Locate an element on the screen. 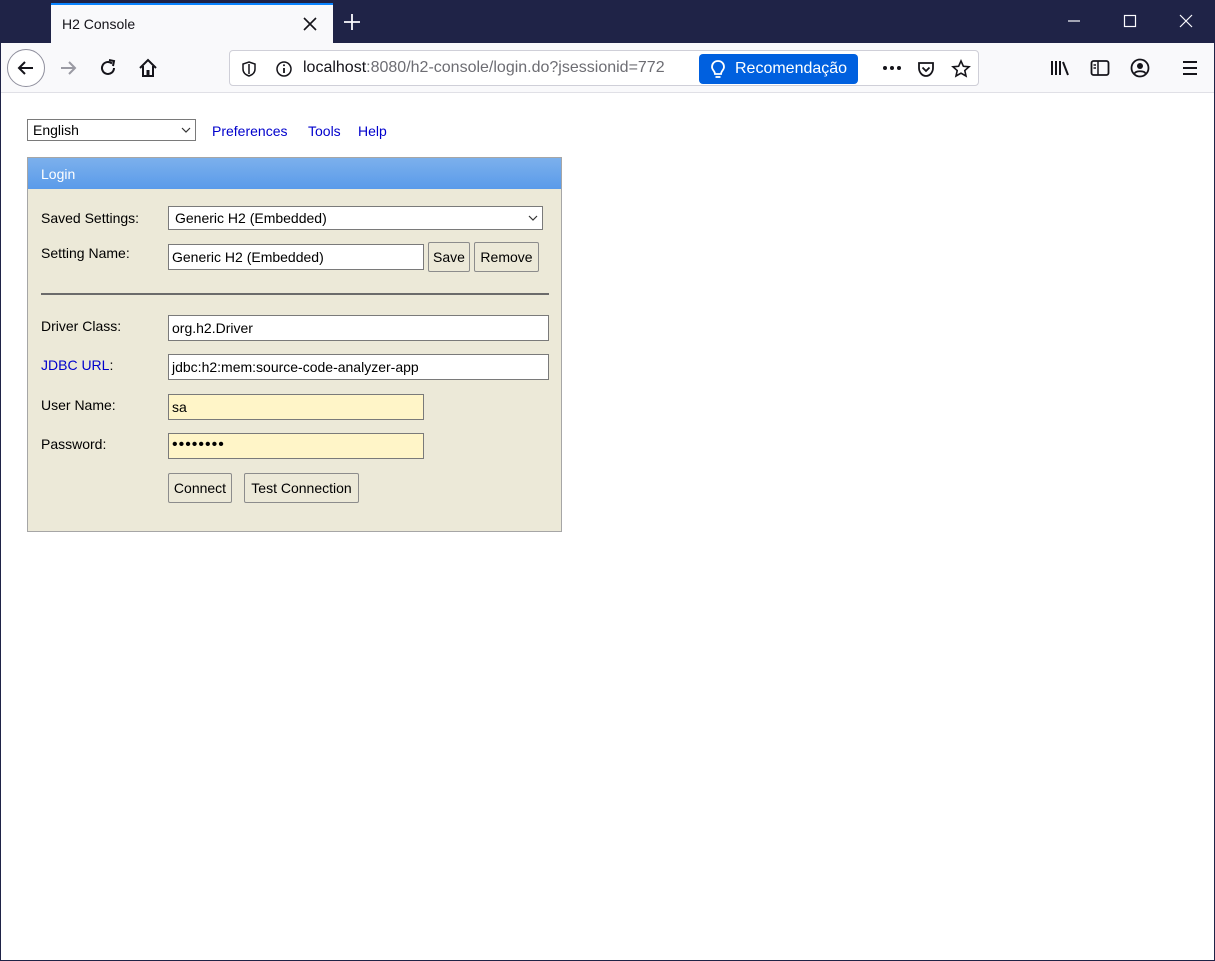 Image resolution: width=1215 pixels, height=961 pixels. close-window-icon is located at coordinates (1186, 21).